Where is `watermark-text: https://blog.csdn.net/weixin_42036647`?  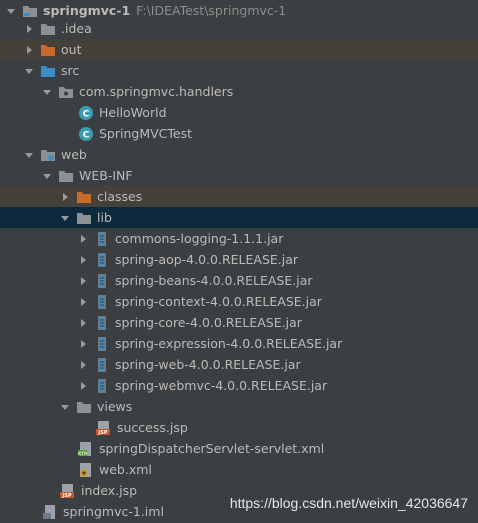 watermark-text: https://blog.csdn.net/weixin_42036647 is located at coordinates (348, 503).